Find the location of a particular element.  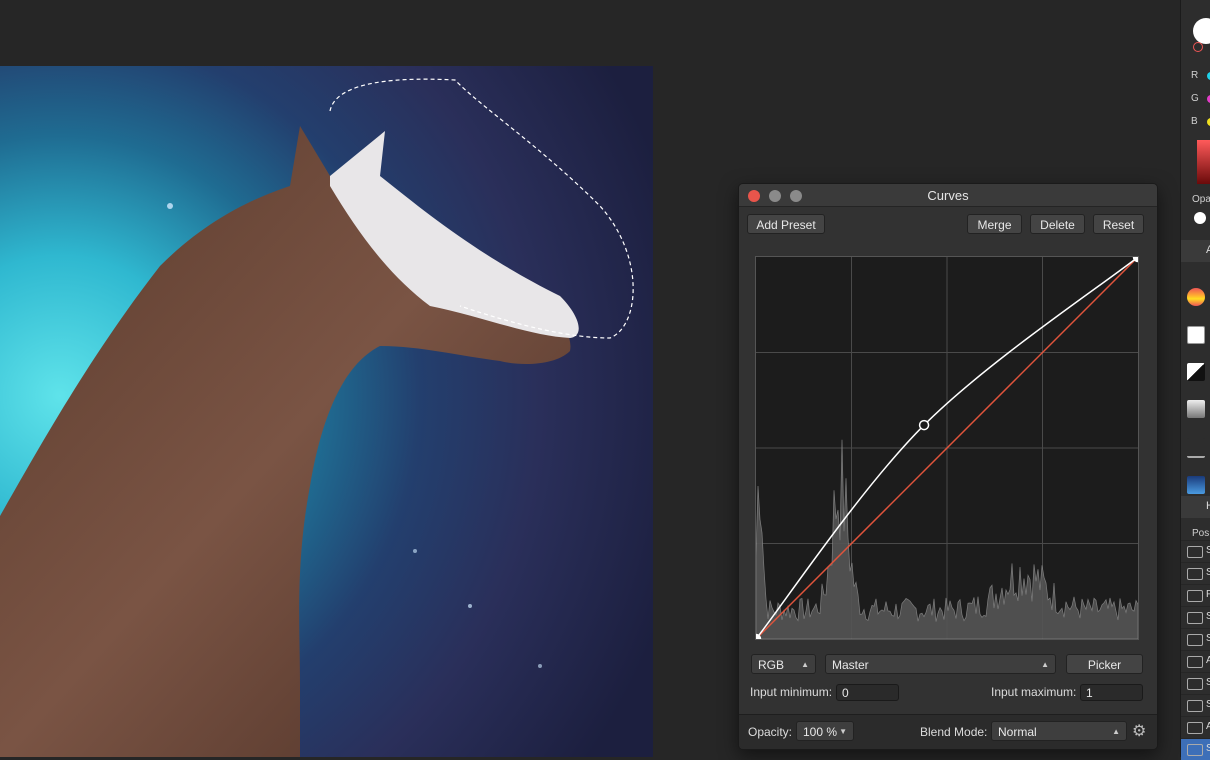

reset-button: Reset is located at coordinates (1118, 224).